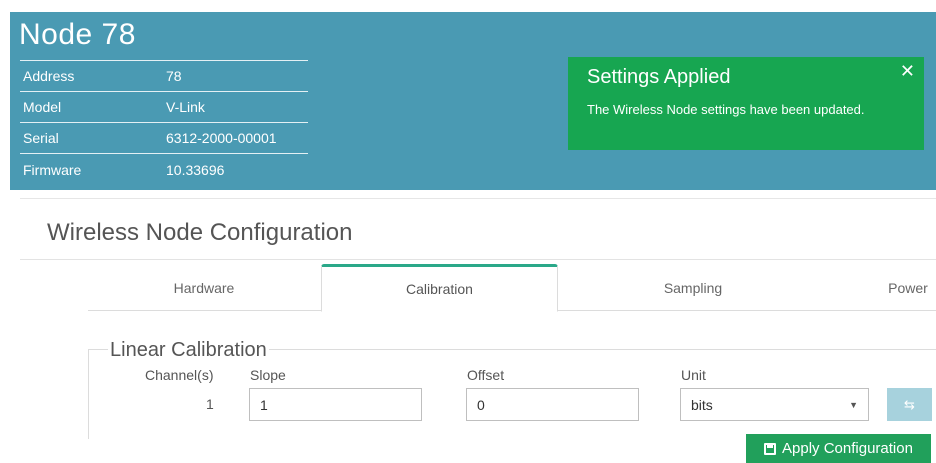 This screenshot has width=936, height=463. What do you see at coordinates (204, 287) in the screenshot?
I see `tab-hardware: Hardware` at bounding box center [204, 287].